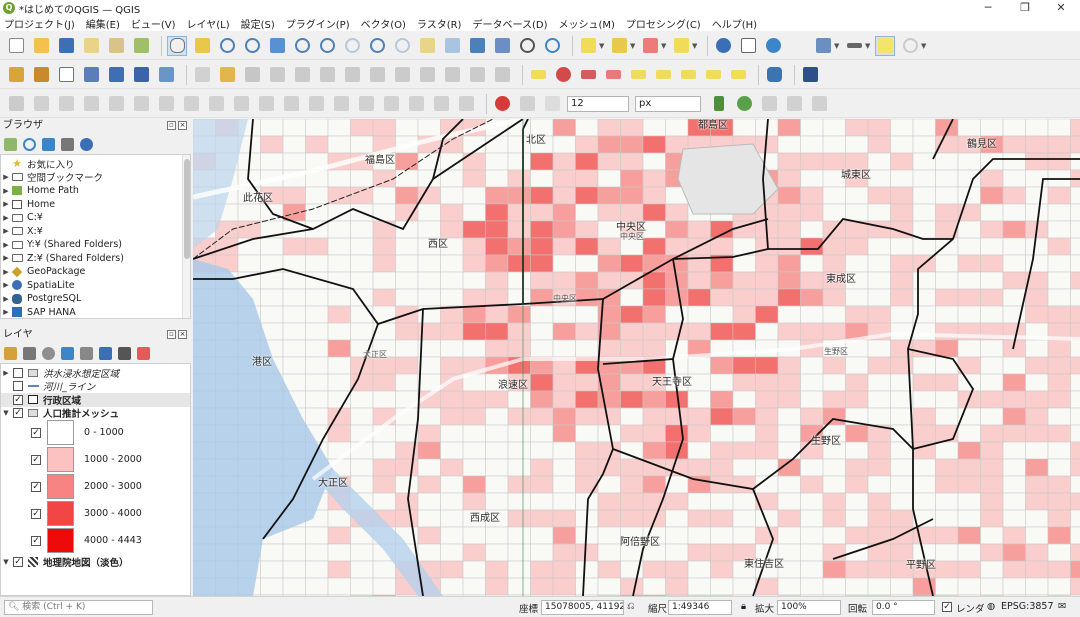  Describe the element at coordinates (327, 75) in the screenshot. I see `vertex-tool-button` at that location.